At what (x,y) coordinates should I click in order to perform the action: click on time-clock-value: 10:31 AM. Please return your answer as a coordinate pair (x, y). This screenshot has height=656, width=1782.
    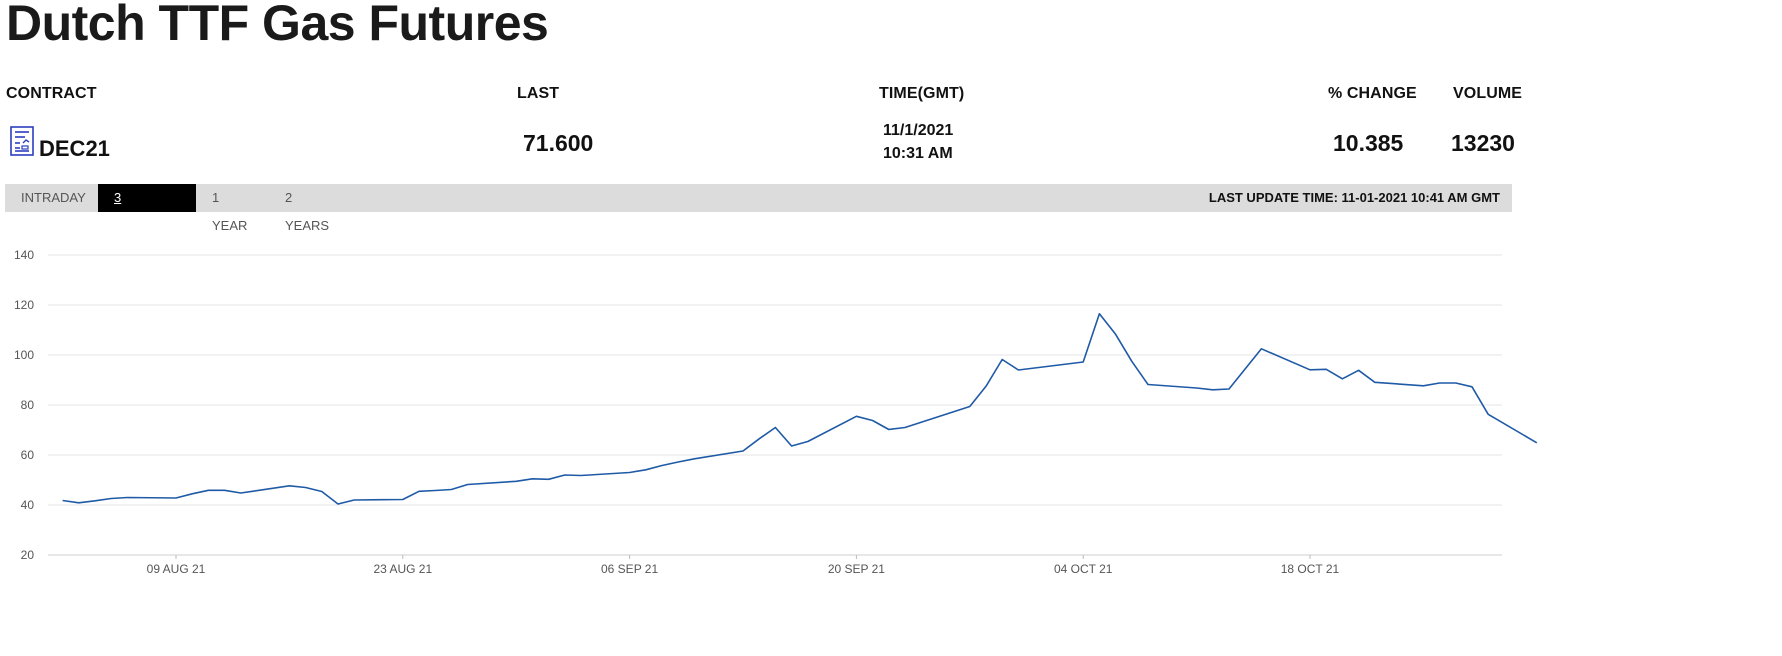
    Looking at the image, I should click on (918, 153).